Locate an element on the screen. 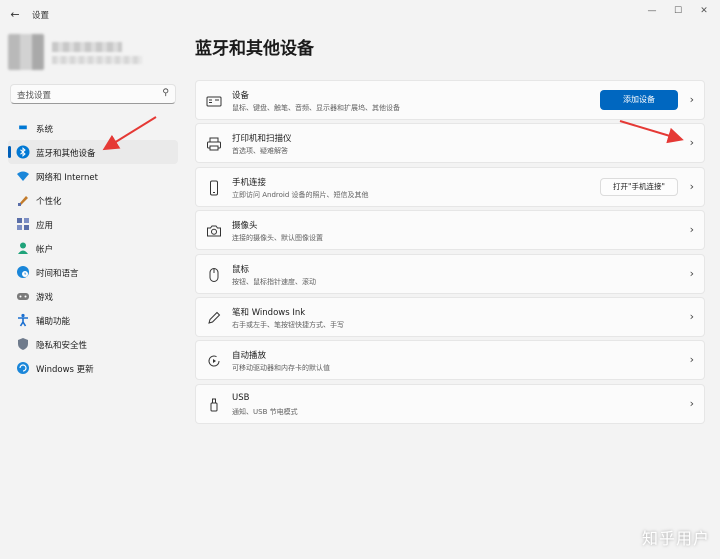 The width and height of the screenshot is (720, 559). autoplay-icon is located at coordinates (214, 361).